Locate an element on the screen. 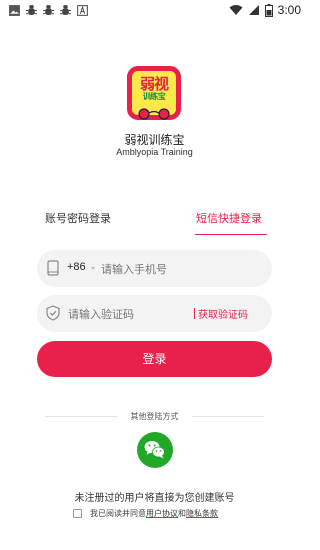 This screenshot has height=550, width=320. app-logo: 弱视 训练宝 is located at coordinates (154, 93).